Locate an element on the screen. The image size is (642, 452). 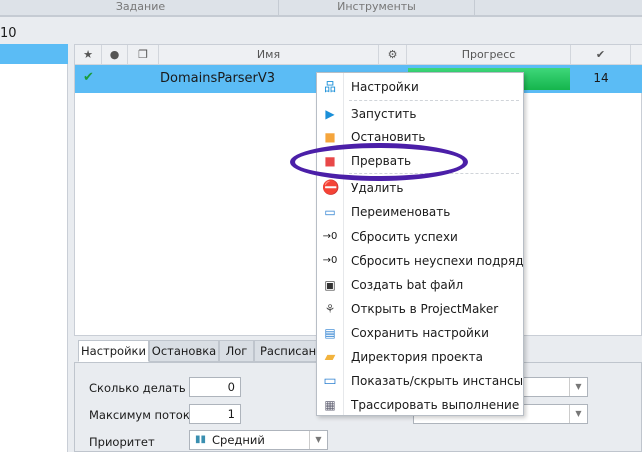
counter: 10 is located at coordinates (8, 33).